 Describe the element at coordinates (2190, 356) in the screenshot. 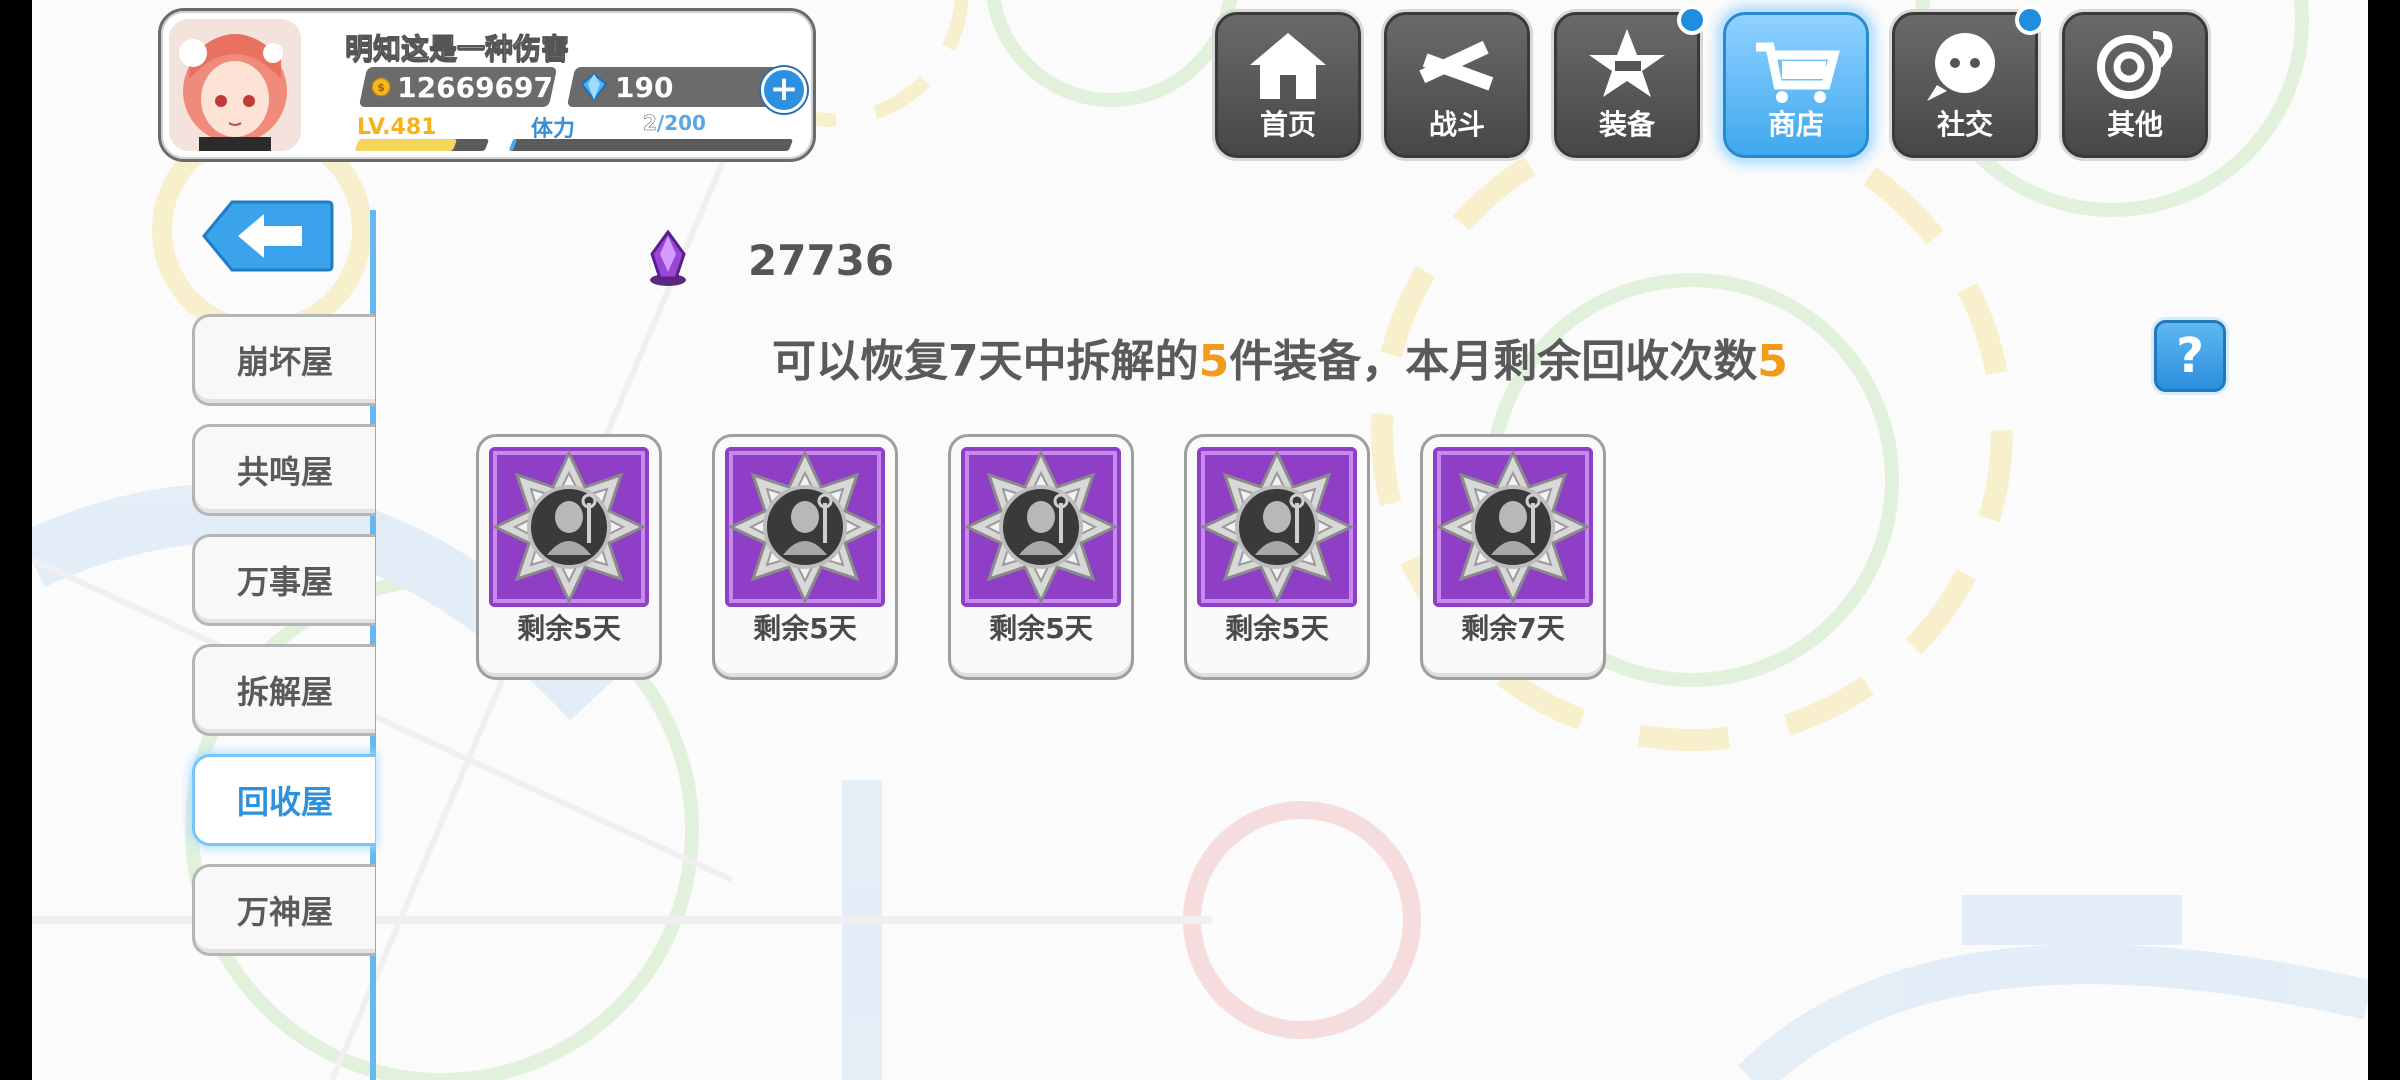

I see `help-button: ?` at that location.